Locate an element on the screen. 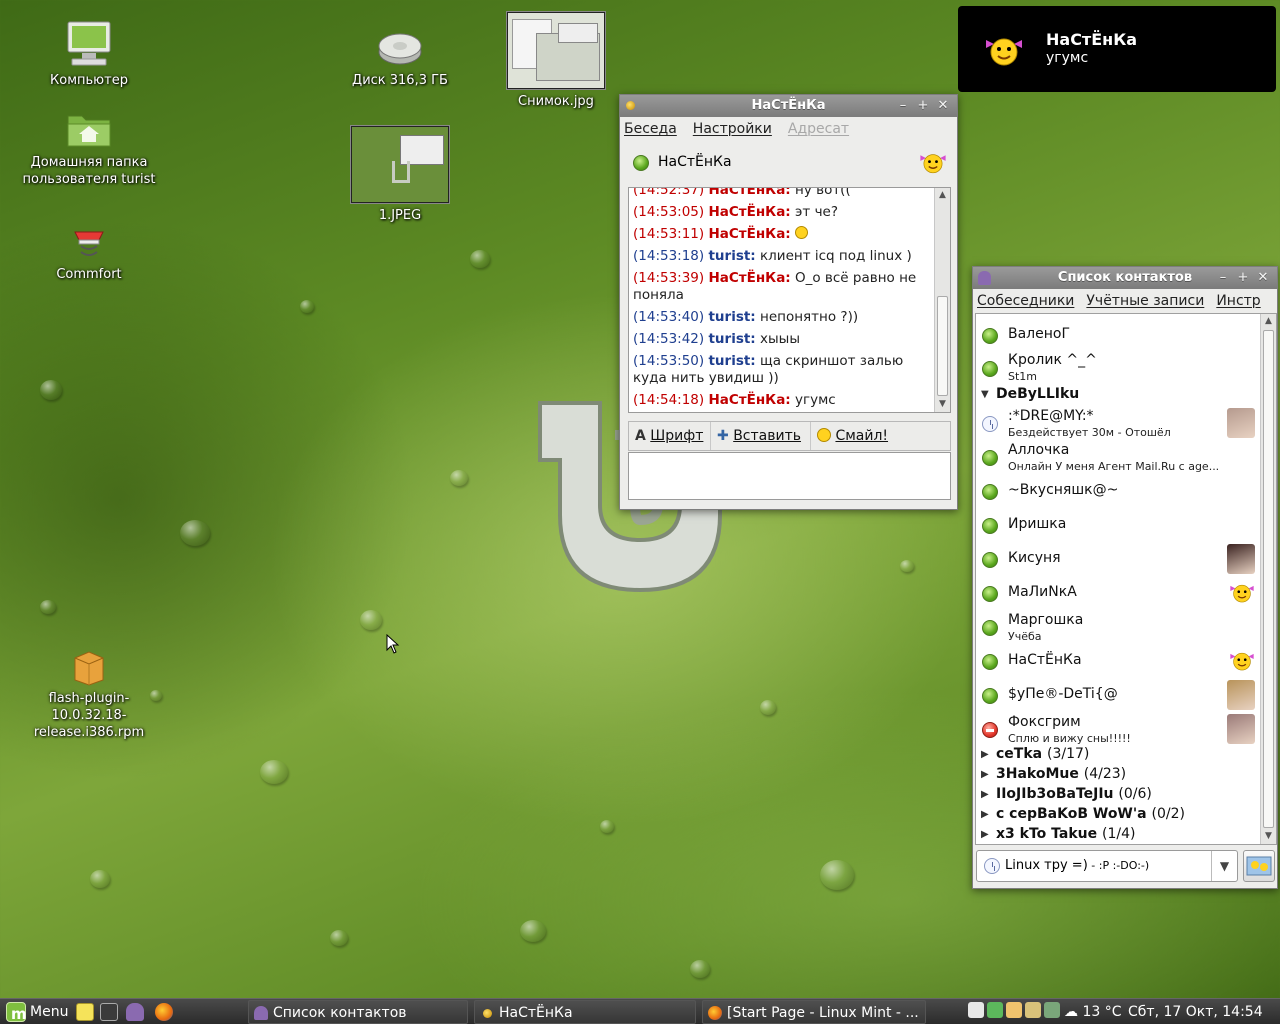 Image resolution: width=1280 pixels, height=1024 pixels. taskbar-task-buddy-list: Список контактов is located at coordinates (358, 1012).